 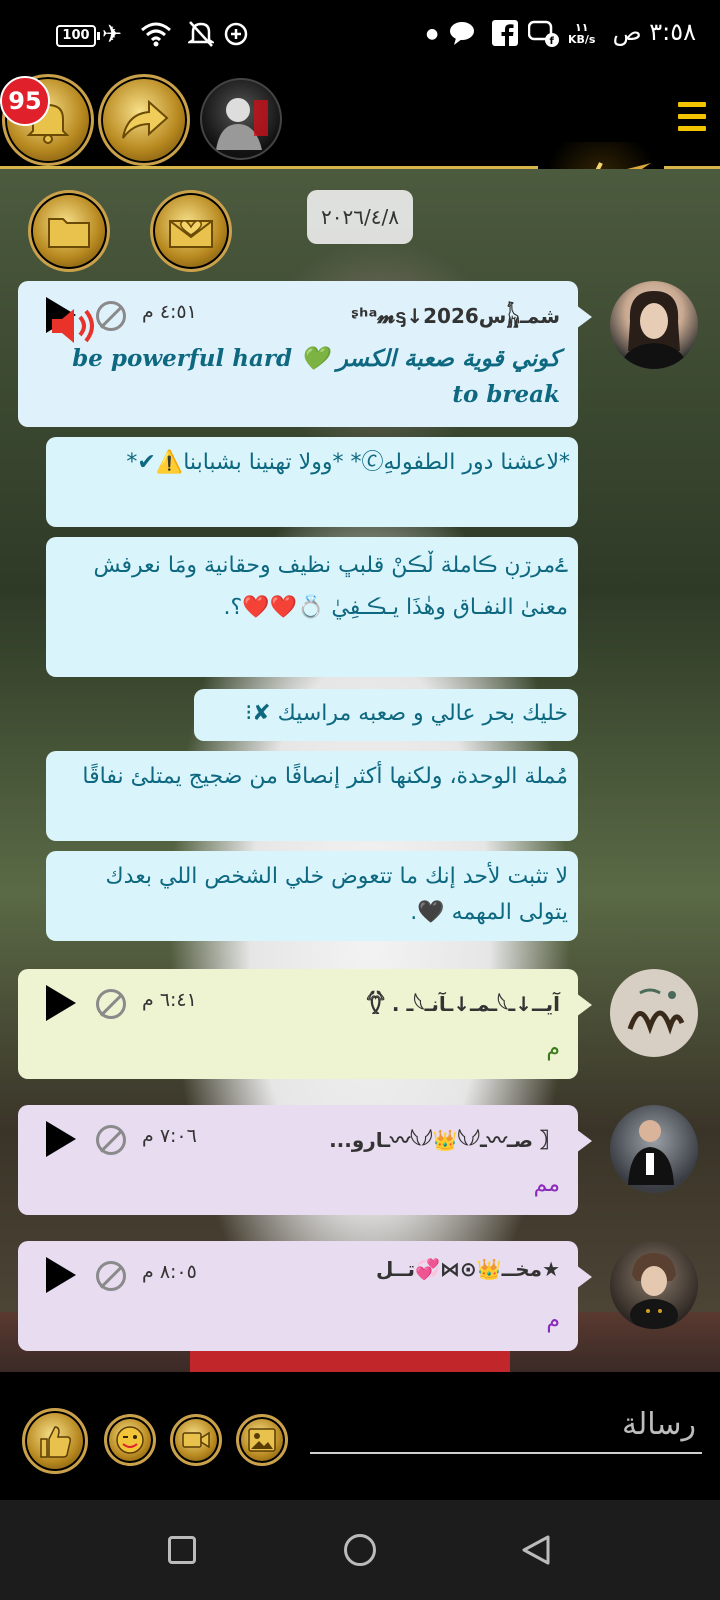 I want to click on airplane-icon: ✈, so click(x=112, y=34).